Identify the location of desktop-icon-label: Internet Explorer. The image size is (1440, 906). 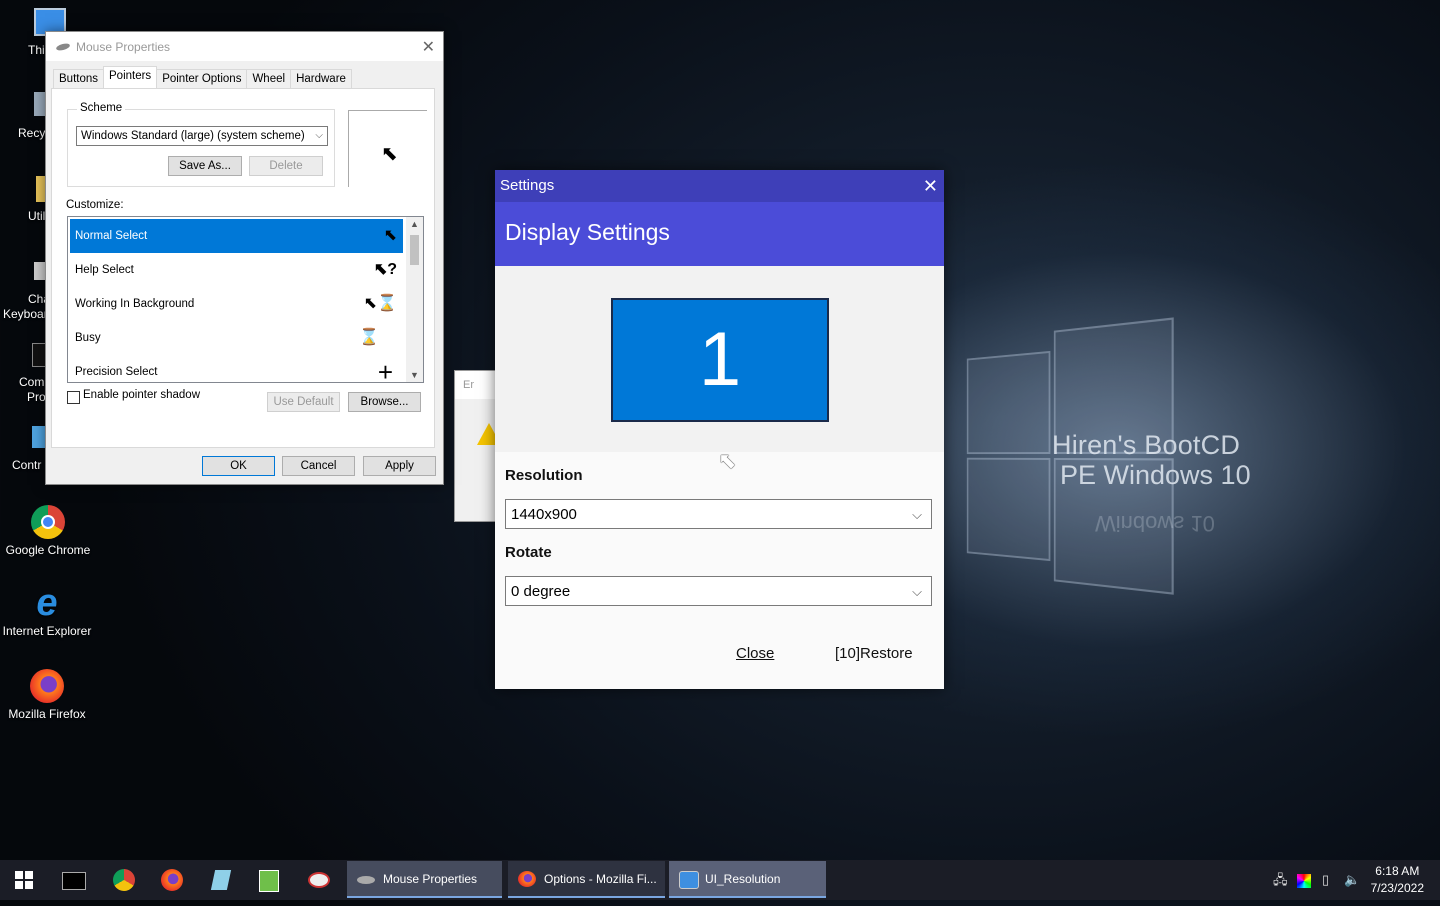
(47, 631).